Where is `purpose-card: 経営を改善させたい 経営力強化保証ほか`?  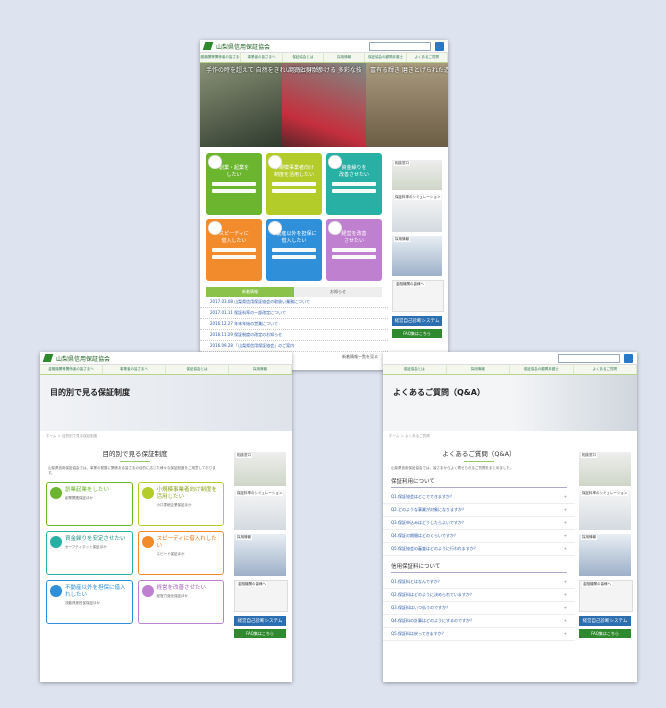 purpose-card: 経営を改善させたい 経営力強化保証ほか is located at coordinates (180, 602).